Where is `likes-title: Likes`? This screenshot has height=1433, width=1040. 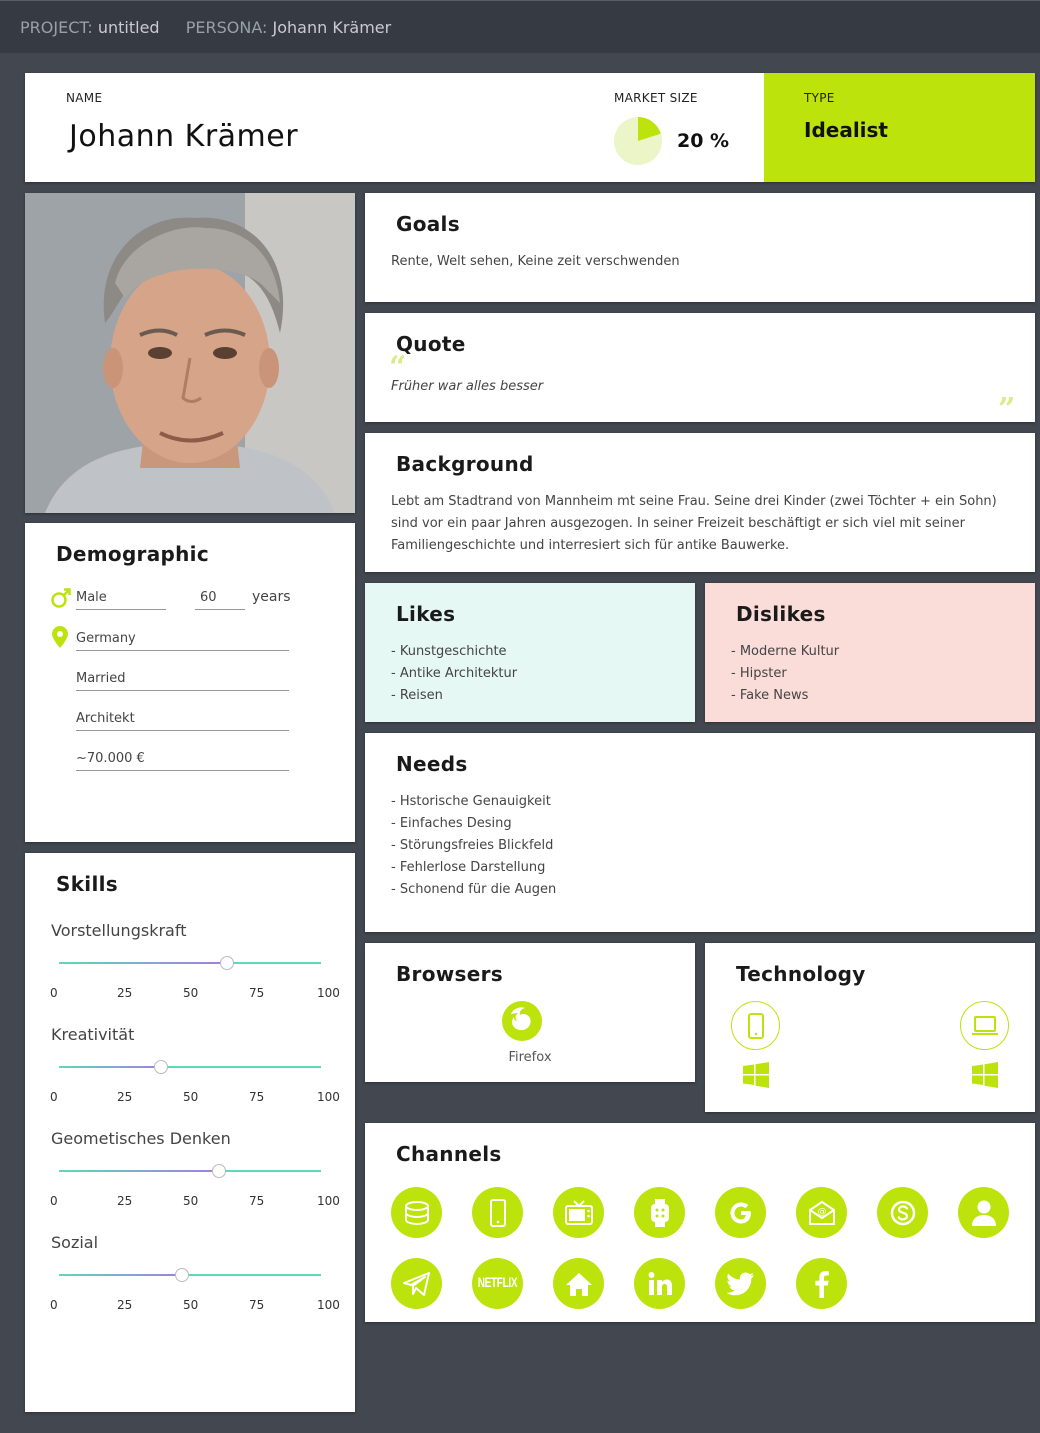
likes-title: Likes is located at coordinates (426, 614).